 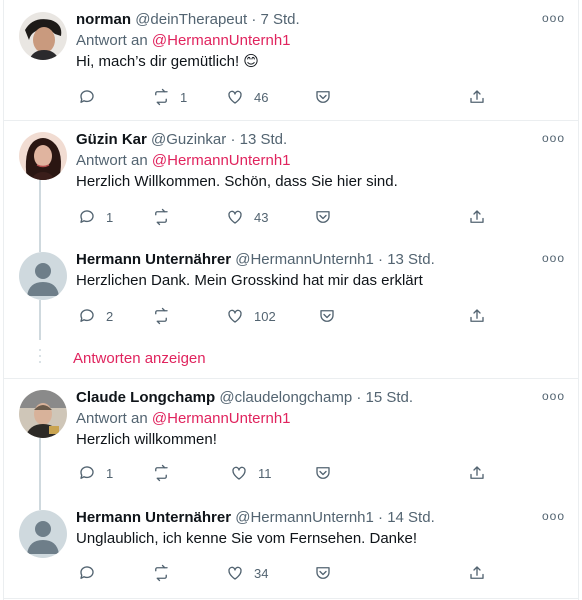 I want to click on tweet-actions: 1 46, so click(x=284, y=97).